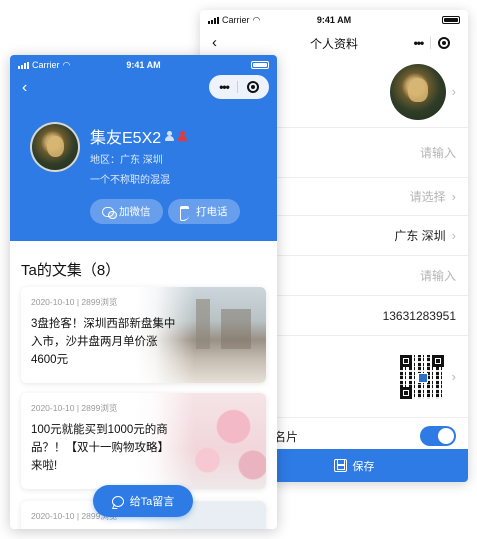  What do you see at coordinates (152, 502) in the screenshot?
I see `leave-message-label: 给Ta留言` at bounding box center [152, 502].